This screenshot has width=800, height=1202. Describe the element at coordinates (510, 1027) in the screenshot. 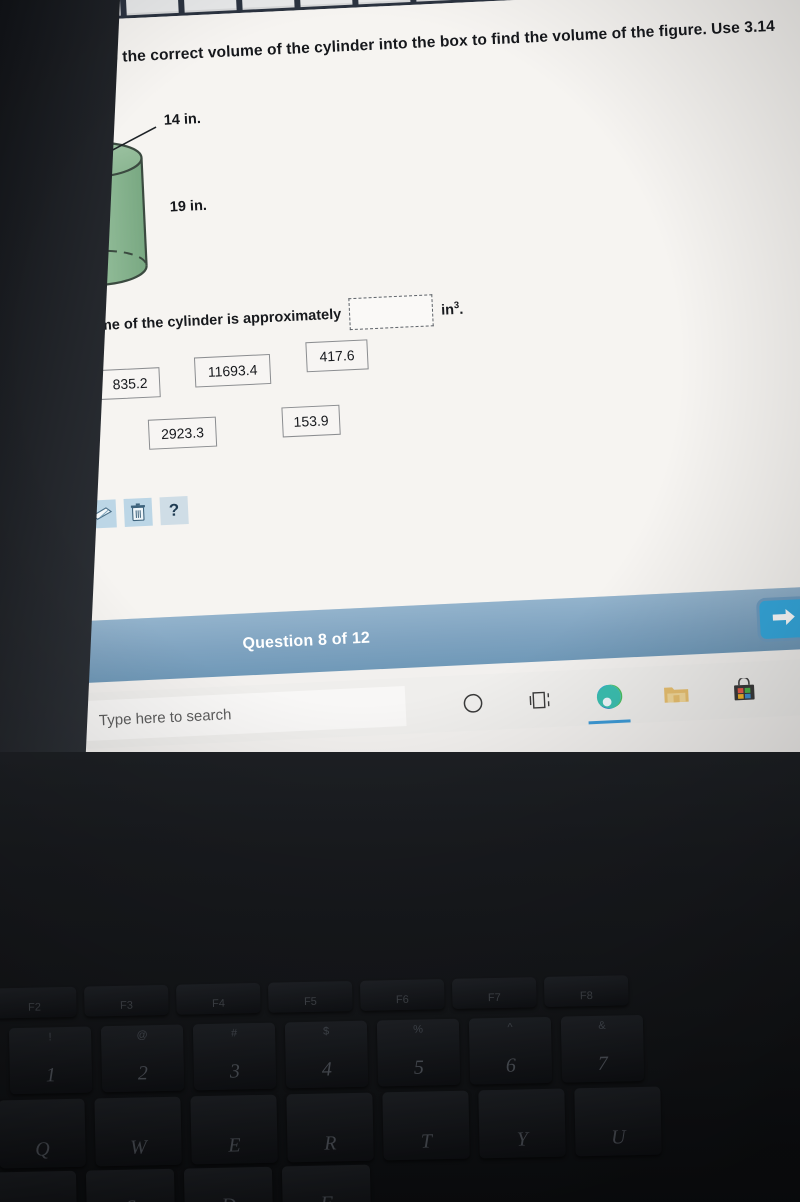

I see `key-shift-label: ^` at that location.